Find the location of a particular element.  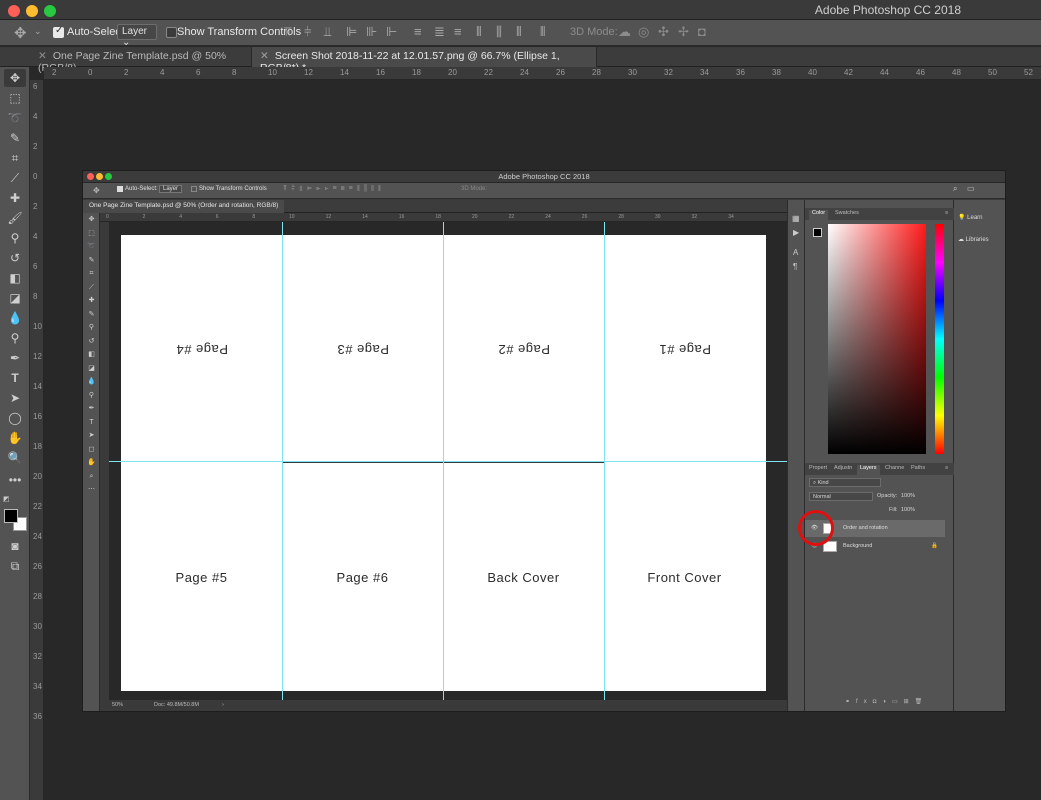

zoom-tool-icon: 🔍 is located at coordinates (15, 458).